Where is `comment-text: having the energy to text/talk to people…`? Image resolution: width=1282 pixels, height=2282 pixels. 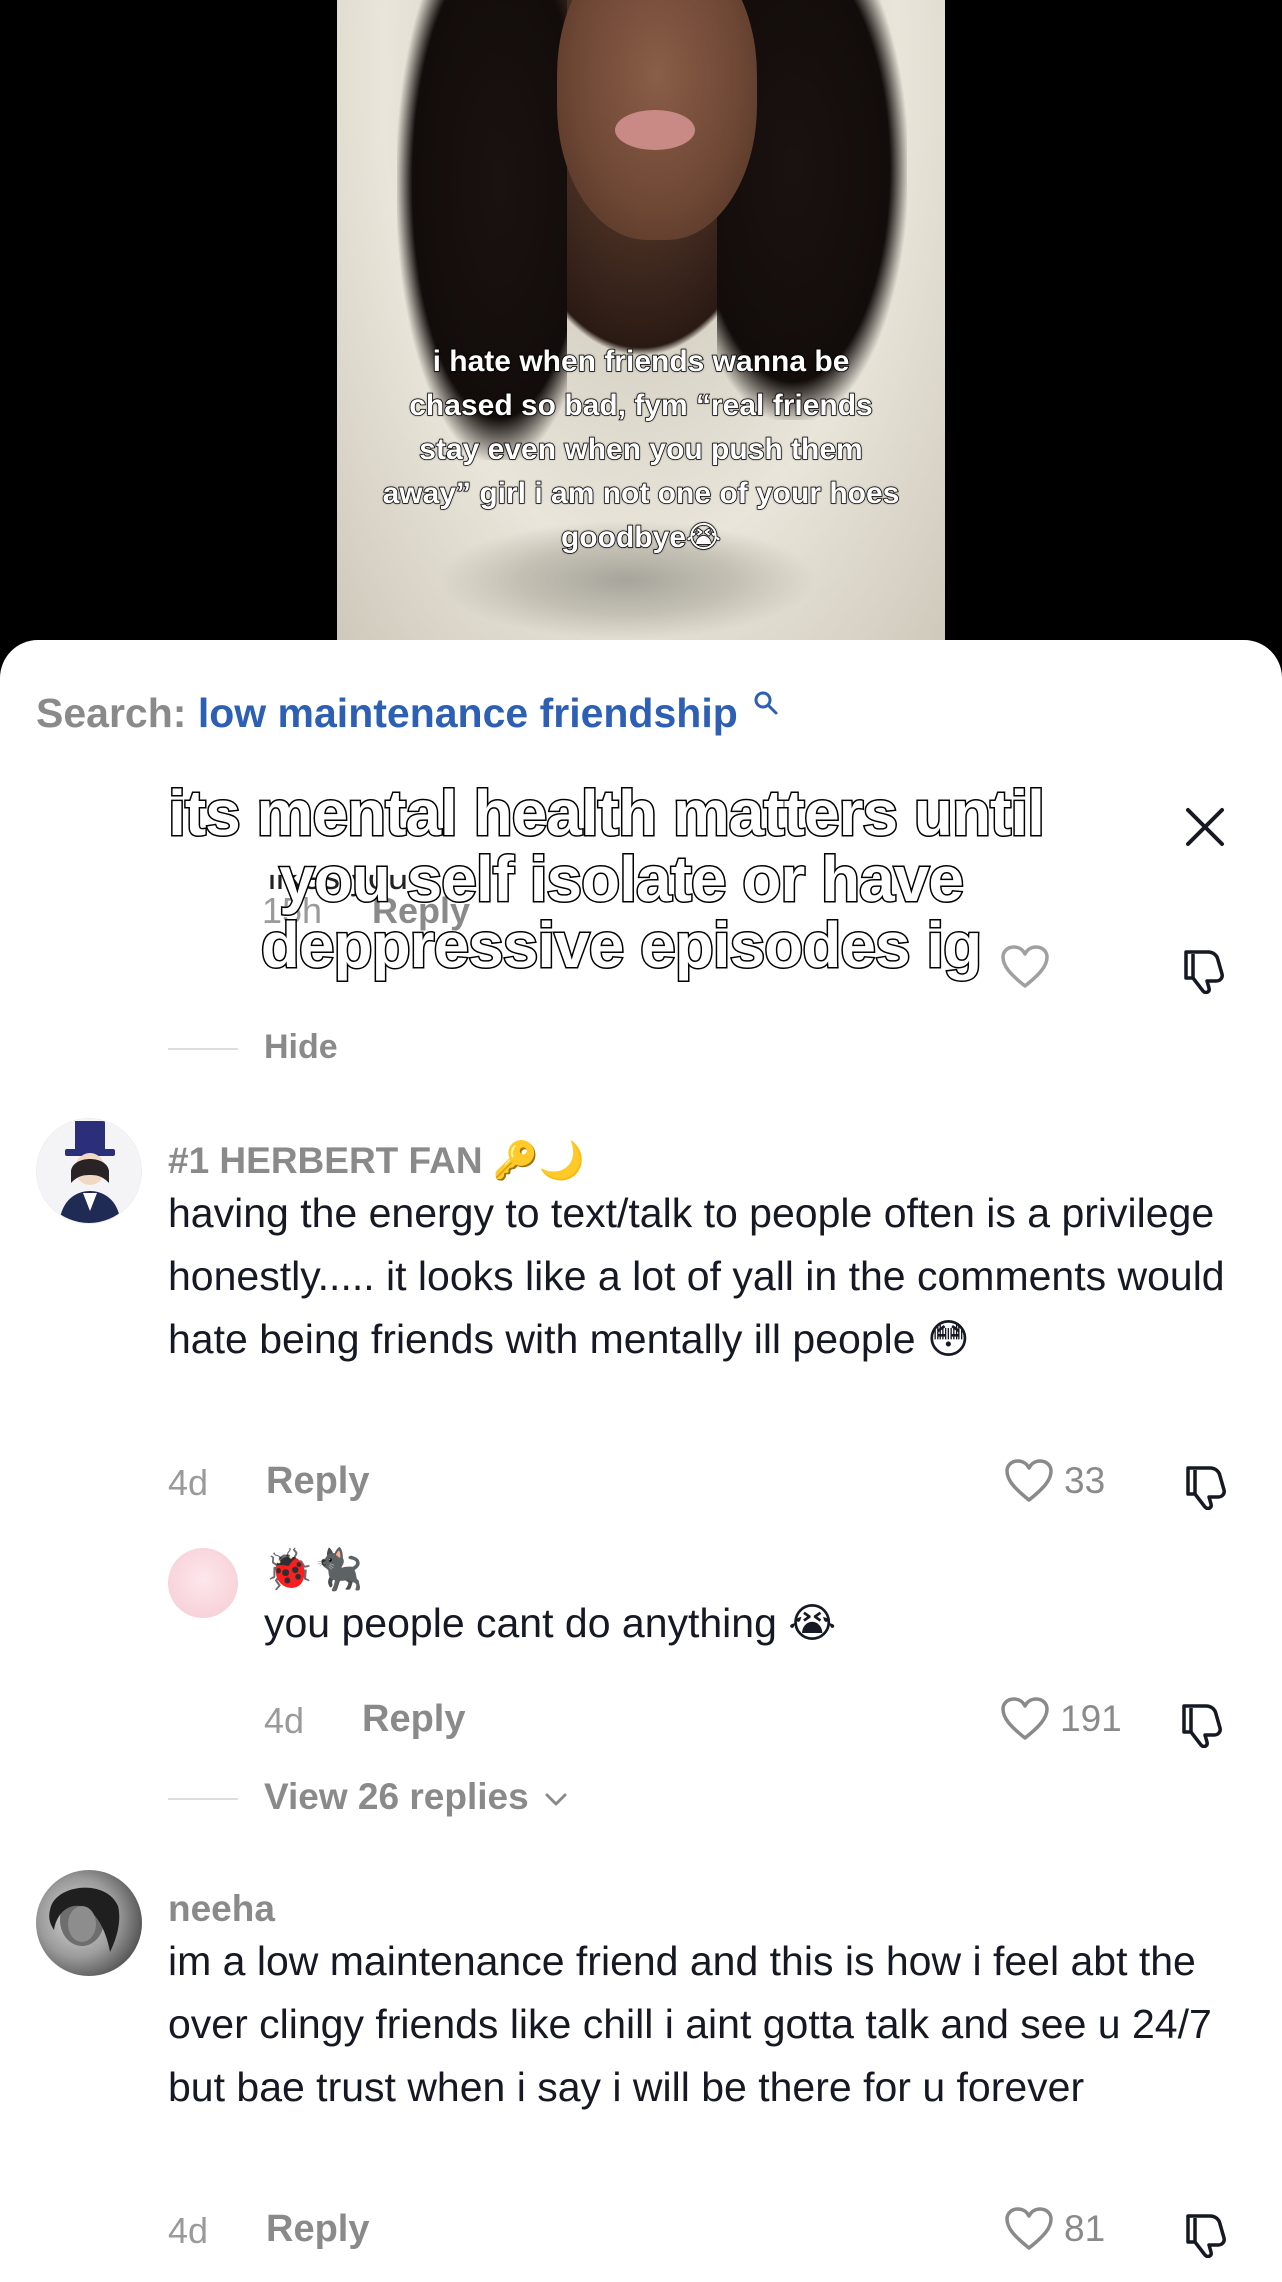 comment-text: having the energy to text/talk to people… is located at coordinates (696, 1276).